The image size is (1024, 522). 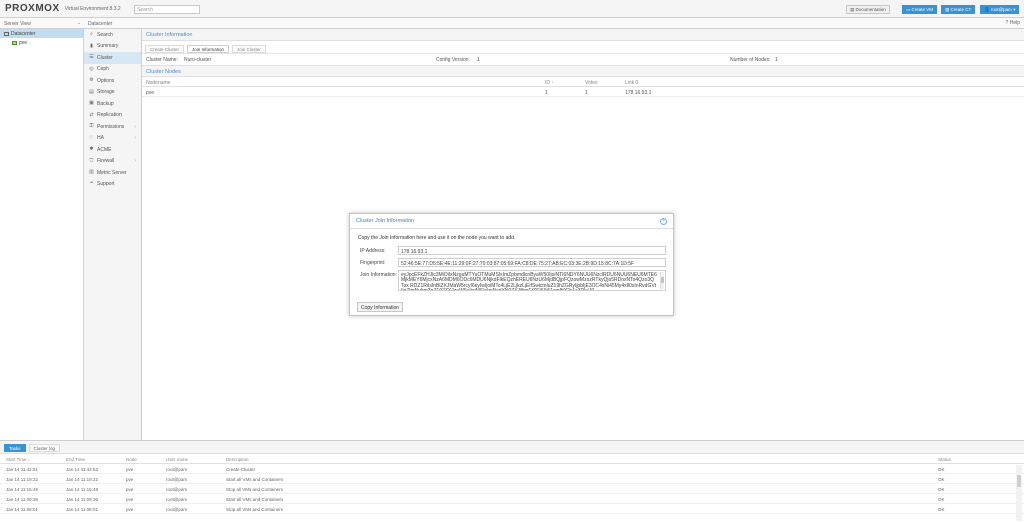 What do you see at coordinates (135, 161) in the screenshot?
I see `chevron-right-icon: ›` at bounding box center [135, 161].